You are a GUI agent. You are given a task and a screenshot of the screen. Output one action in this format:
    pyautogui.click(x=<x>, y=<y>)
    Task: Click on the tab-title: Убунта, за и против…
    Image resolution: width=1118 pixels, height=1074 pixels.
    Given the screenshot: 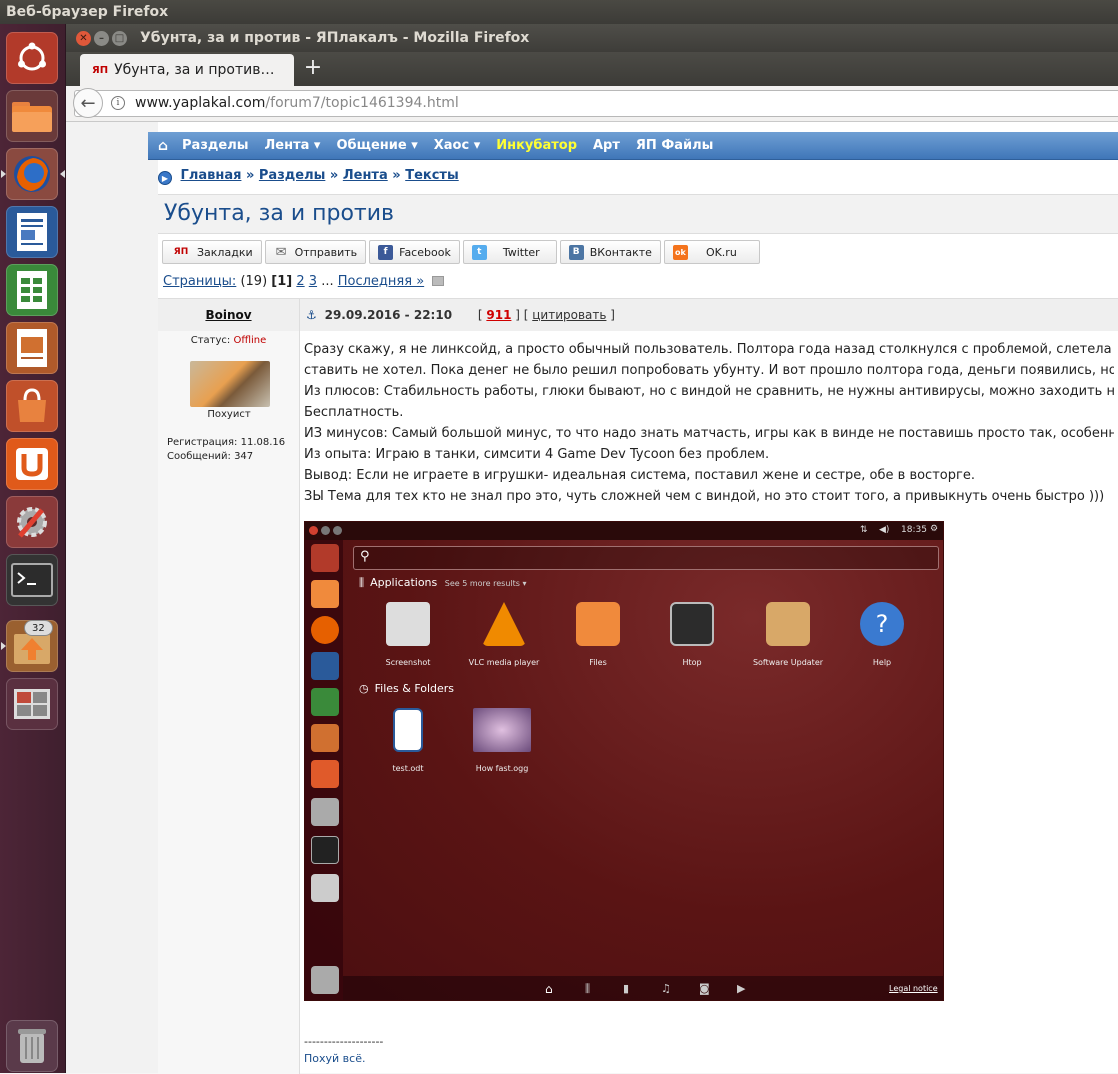 What is the action you would take?
    pyautogui.click(x=194, y=70)
    